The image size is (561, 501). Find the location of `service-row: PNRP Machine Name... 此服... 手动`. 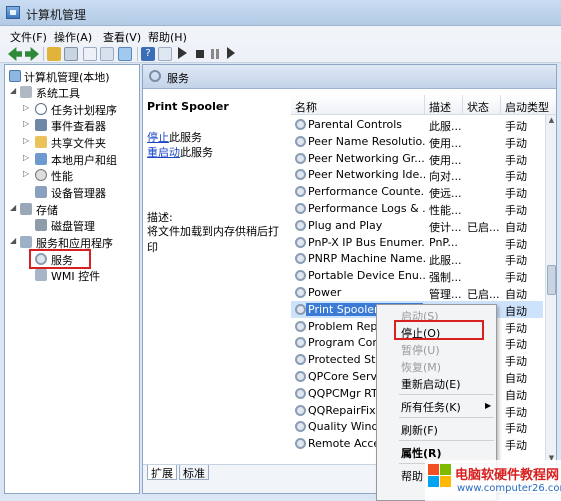

service-row: PNRP Machine Name... 此服... 手动 is located at coordinates (417, 258).